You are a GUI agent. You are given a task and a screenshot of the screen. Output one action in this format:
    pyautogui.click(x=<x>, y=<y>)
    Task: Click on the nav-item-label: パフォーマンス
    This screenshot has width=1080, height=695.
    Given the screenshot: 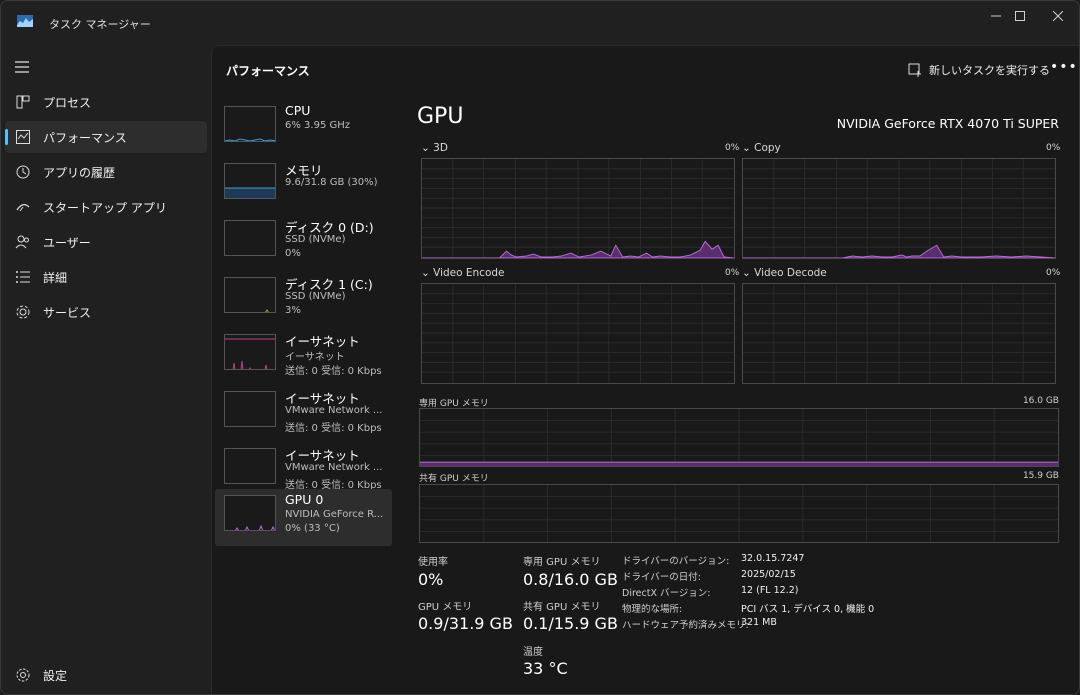 What is the action you would take?
    pyautogui.click(x=85, y=138)
    